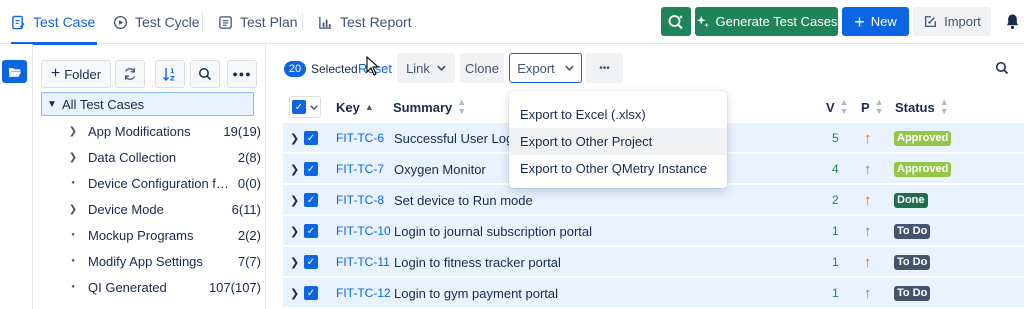 The height and width of the screenshot is (309, 1024). What do you see at coordinates (440, 169) in the screenshot?
I see `test-case-summary: Oxygen Monitor` at bounding box center [440, 169].